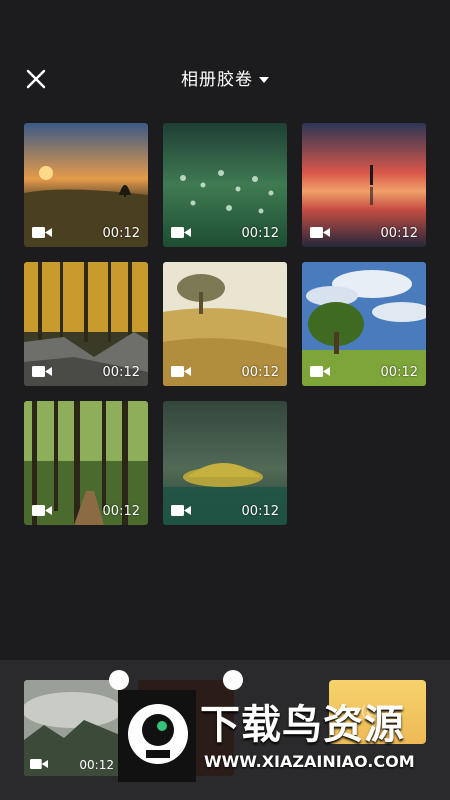  I want to click on watermark: 下载鸟资源 WWW.XIAZAINIAO.COM, so click(268, 736).